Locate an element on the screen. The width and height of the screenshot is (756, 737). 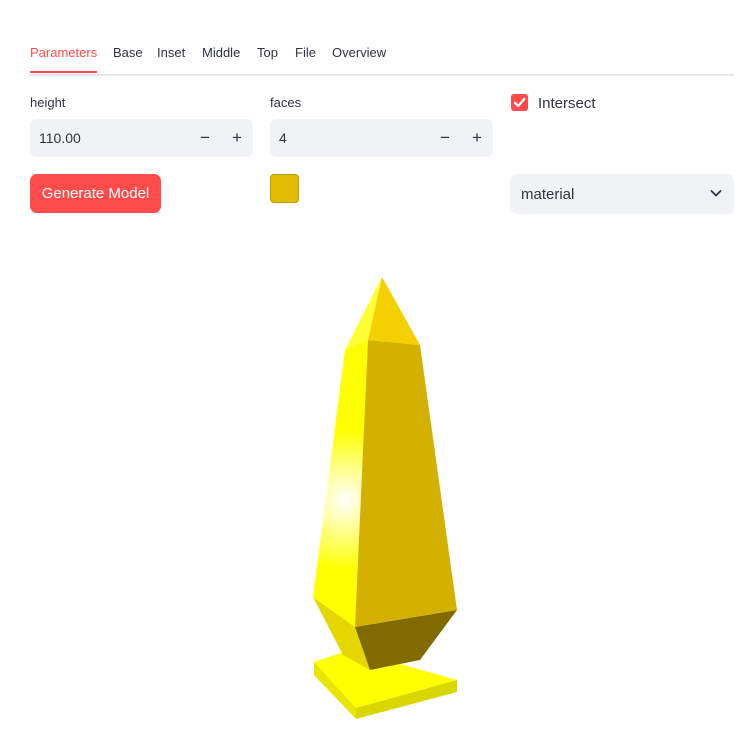
tab-file: File is located at coordinates (305, 52).